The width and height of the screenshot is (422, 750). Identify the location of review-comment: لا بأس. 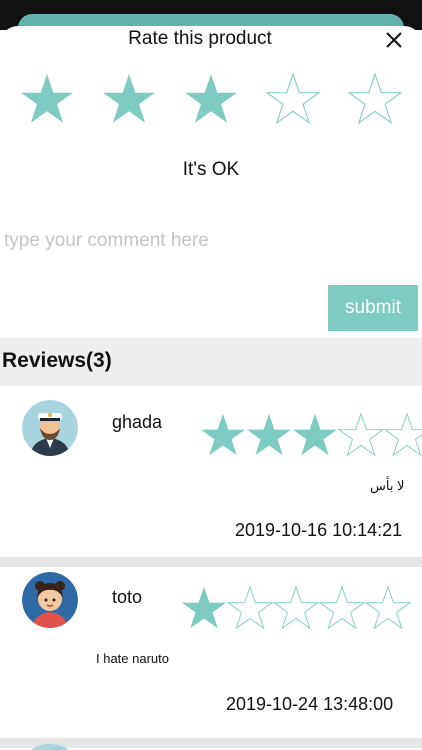
(387, 485).